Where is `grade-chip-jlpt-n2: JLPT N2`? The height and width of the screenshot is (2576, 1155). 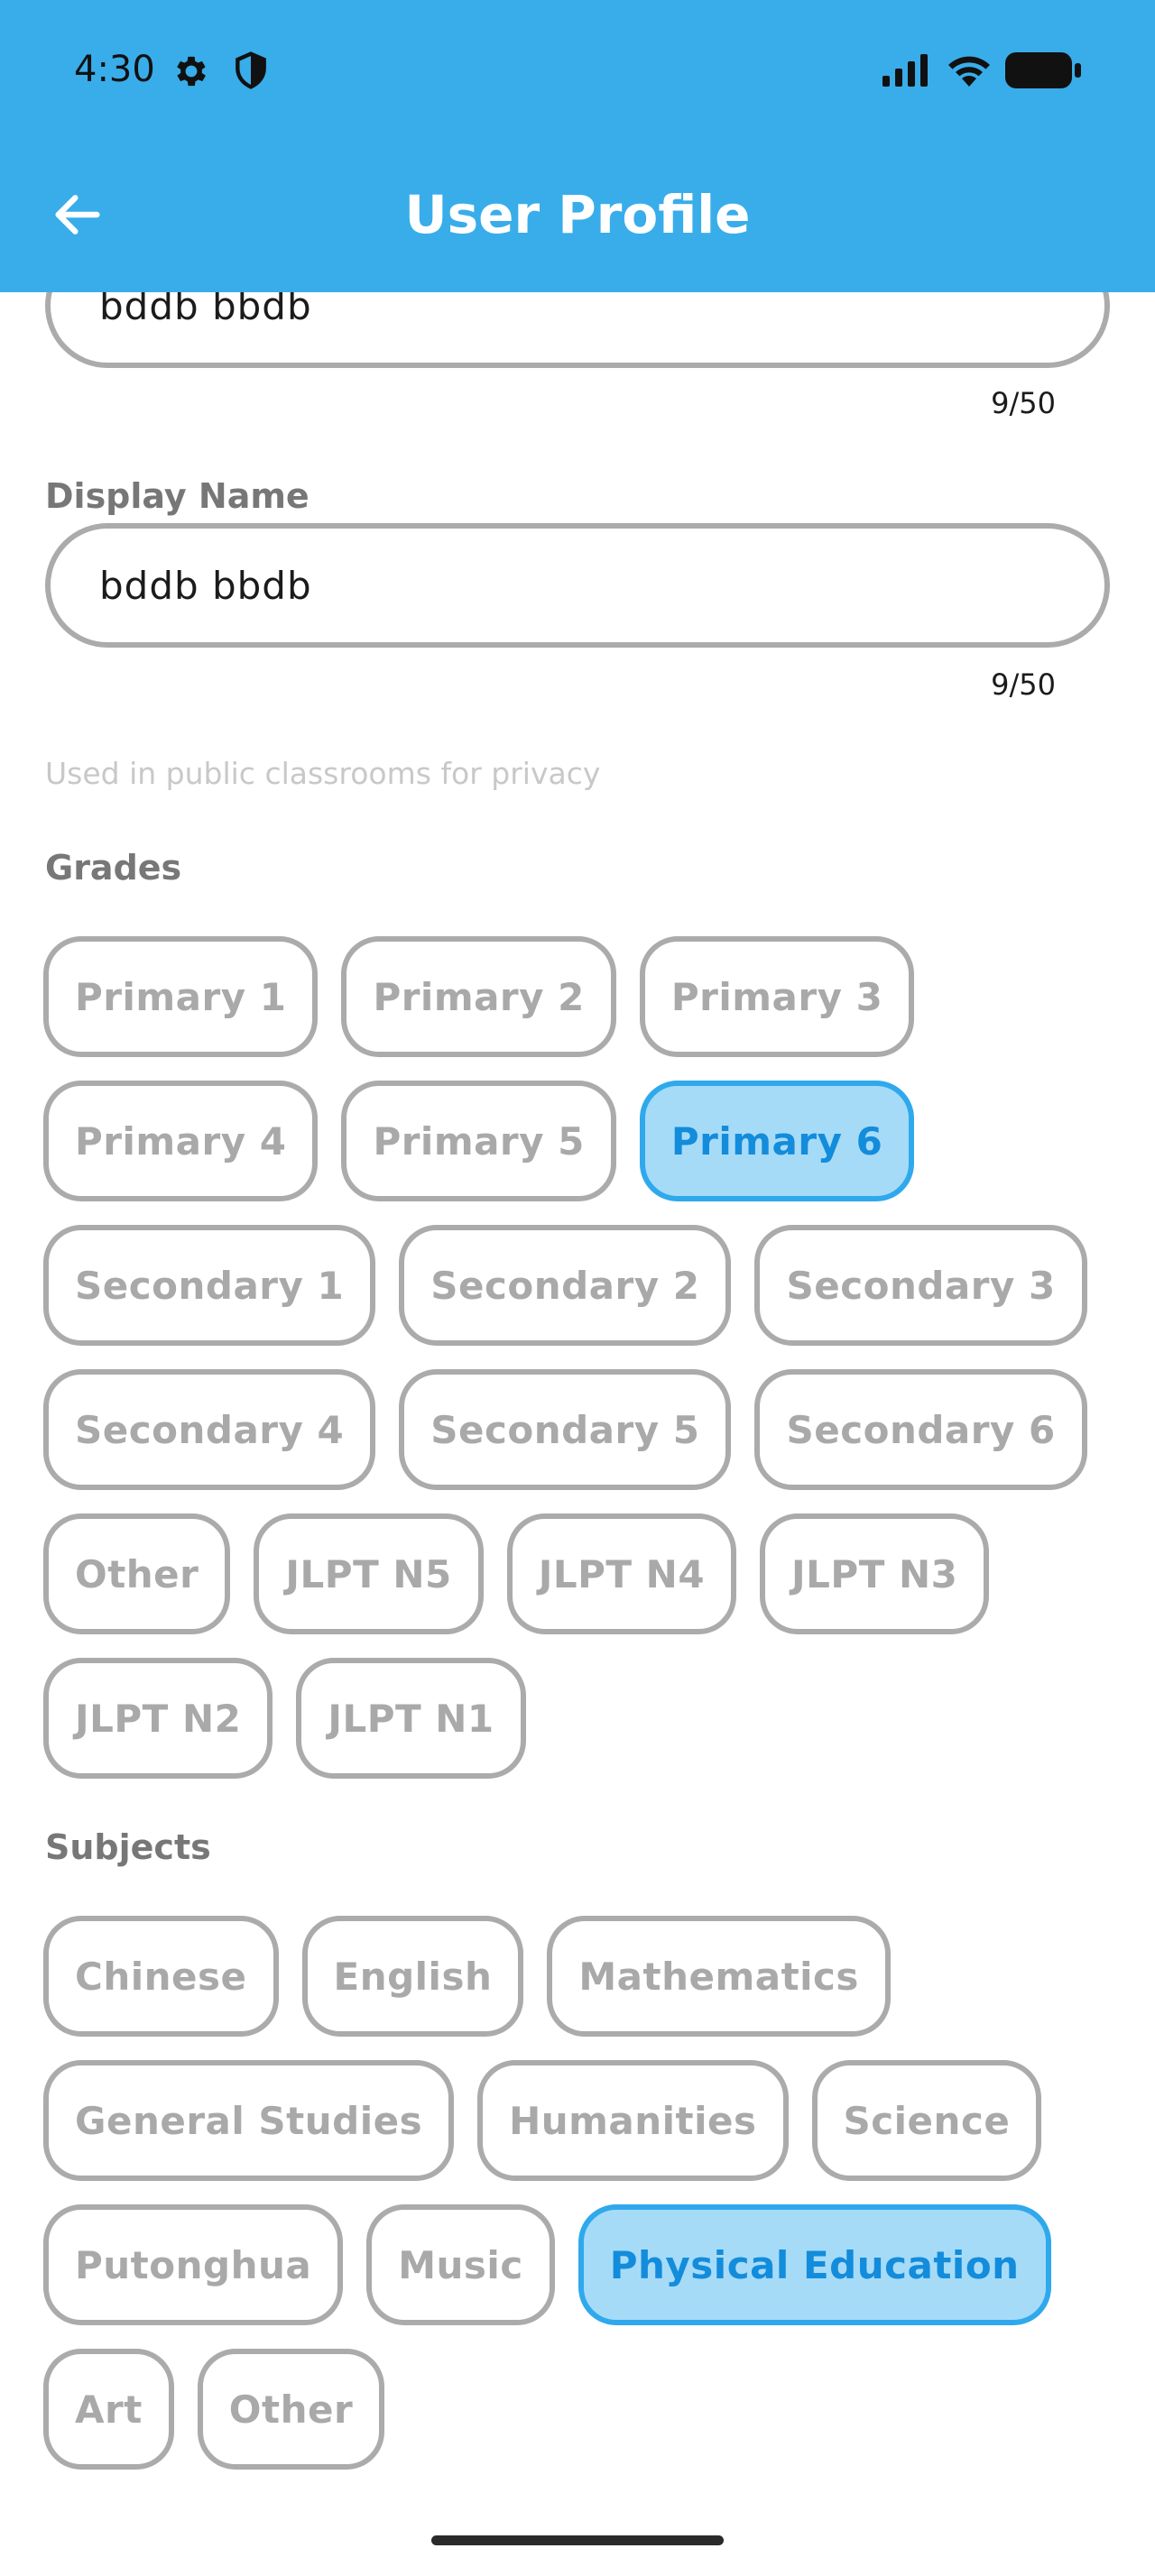 grade-chip-jlpt-n2: JLPT N2 is located at coordinates (158, 1719).